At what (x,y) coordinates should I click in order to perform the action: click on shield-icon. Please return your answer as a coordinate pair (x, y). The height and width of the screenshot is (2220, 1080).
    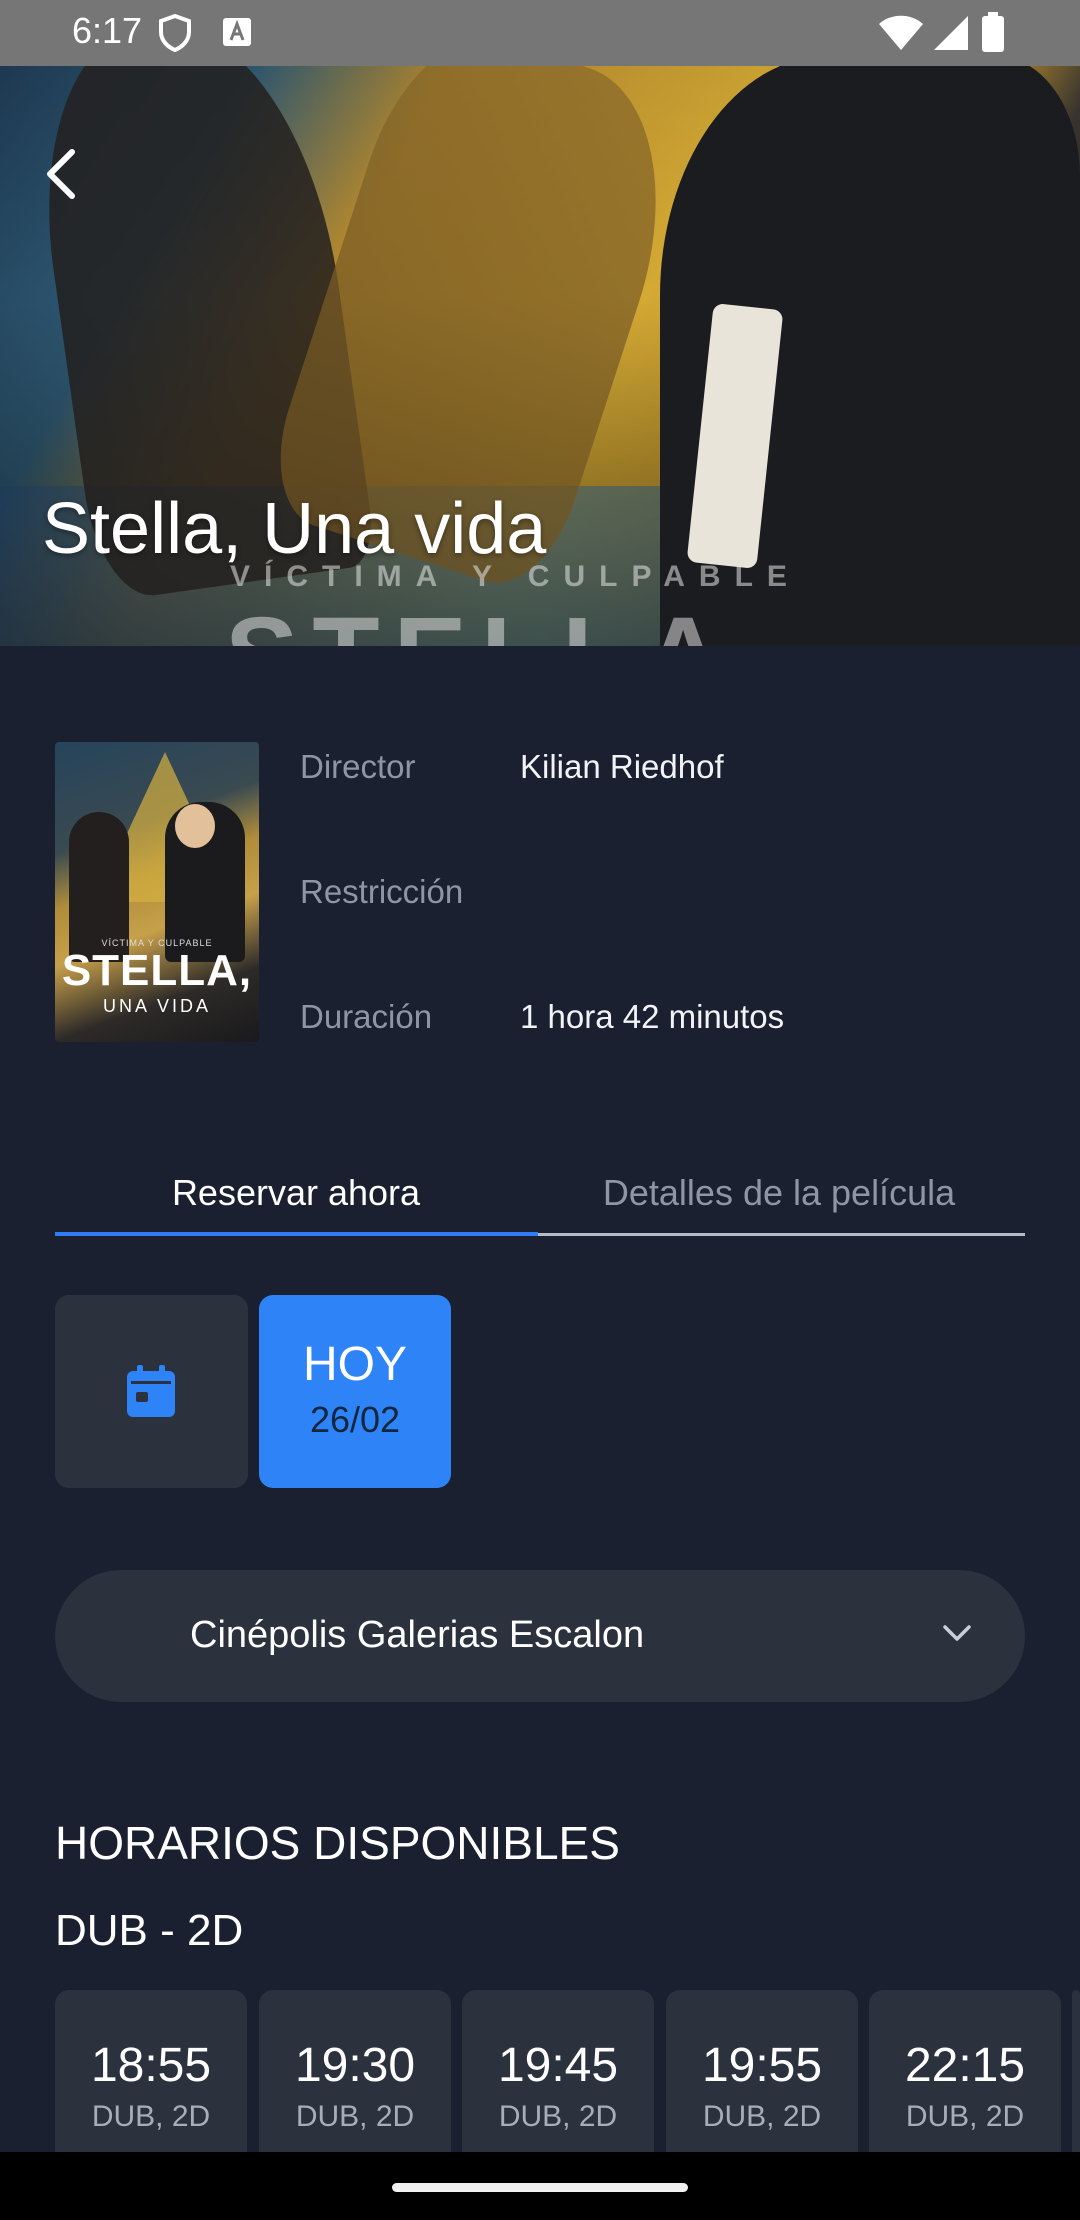
    Looking at the image, I should click on (175, 33).